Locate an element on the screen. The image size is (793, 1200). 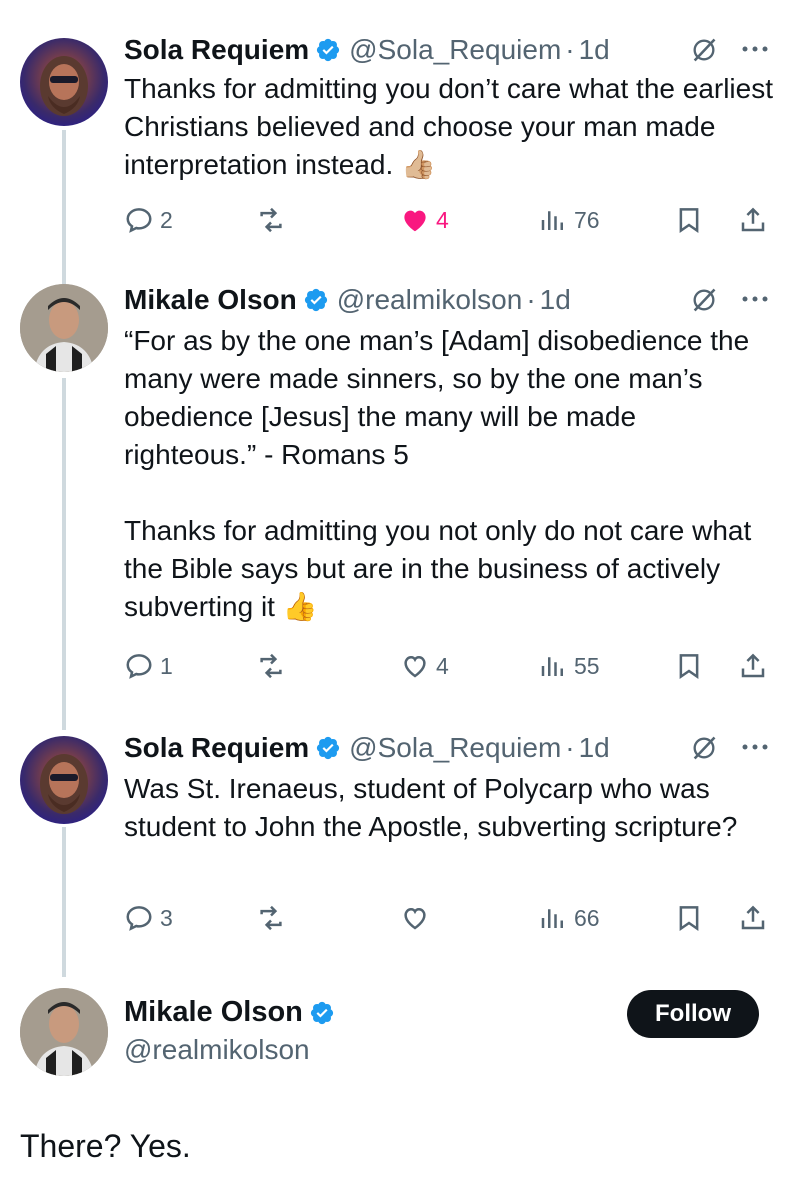
reply-count: 1 is located at coordinates (166, 665).